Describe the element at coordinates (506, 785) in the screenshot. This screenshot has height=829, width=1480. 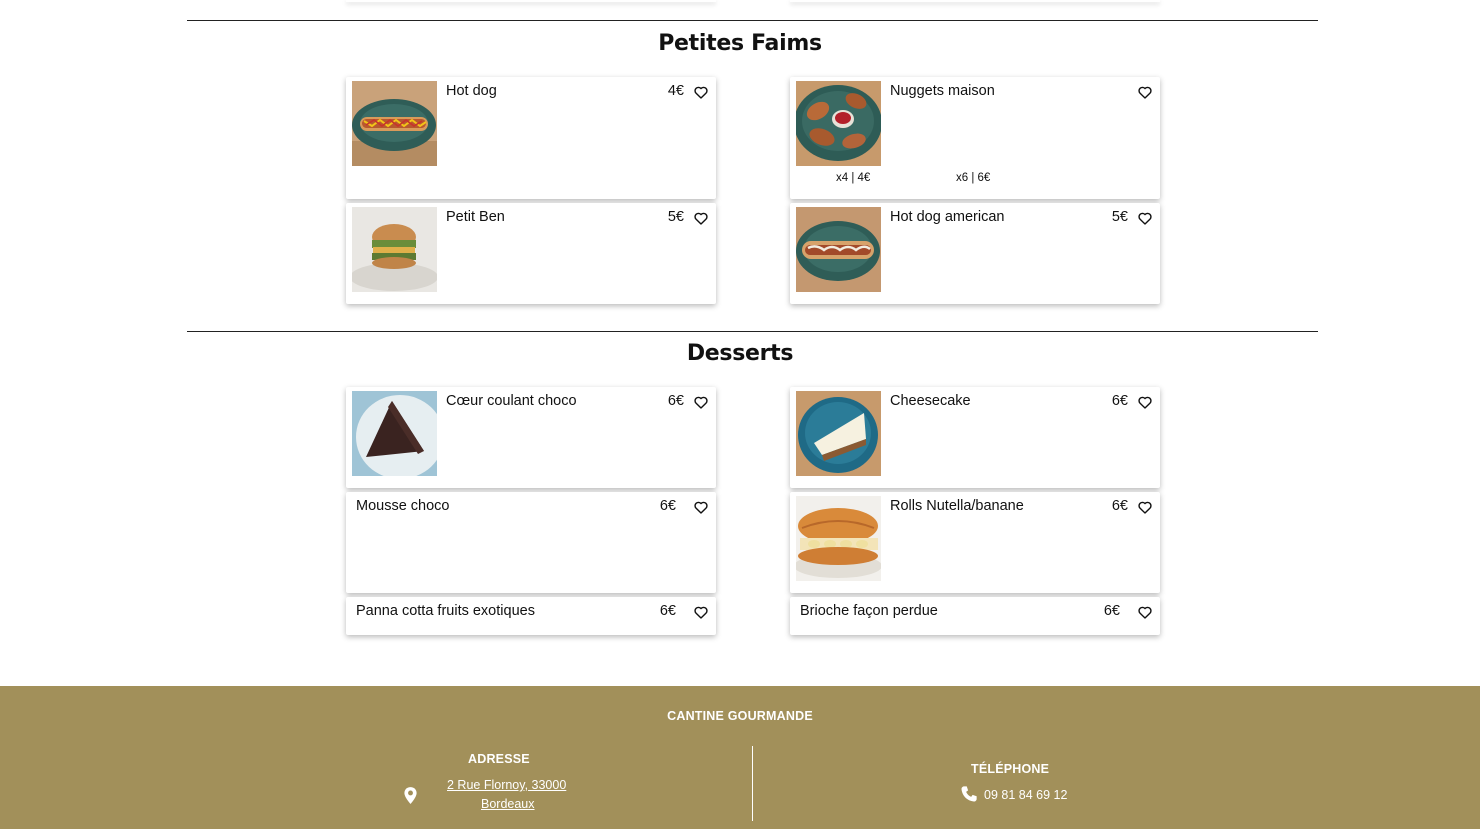
I see `address-link-line1: 2 Rue Flornoy, 33000` at that location.